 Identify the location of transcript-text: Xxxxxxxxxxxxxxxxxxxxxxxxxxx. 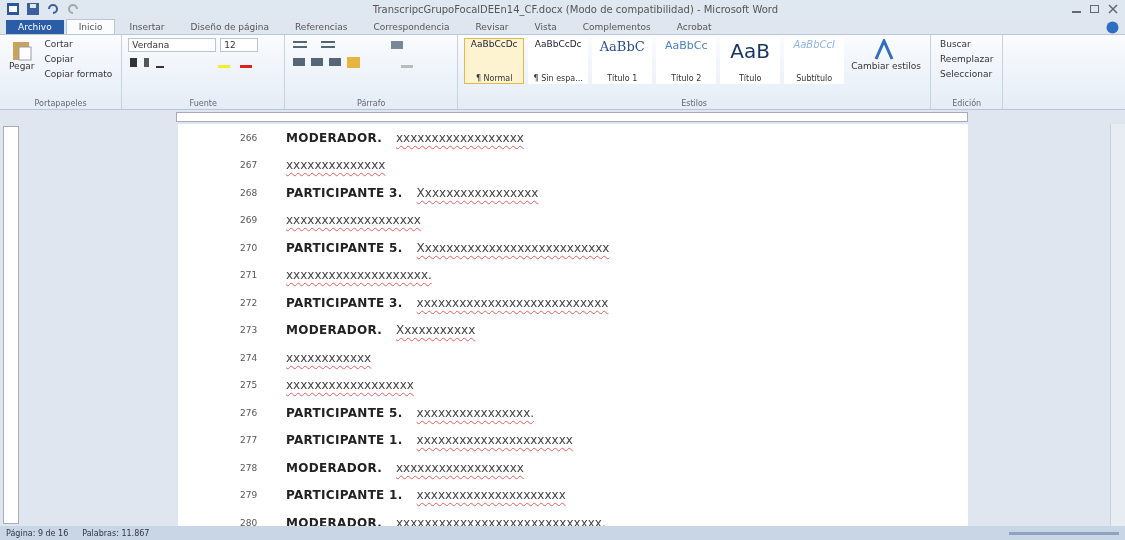
(513, 247).